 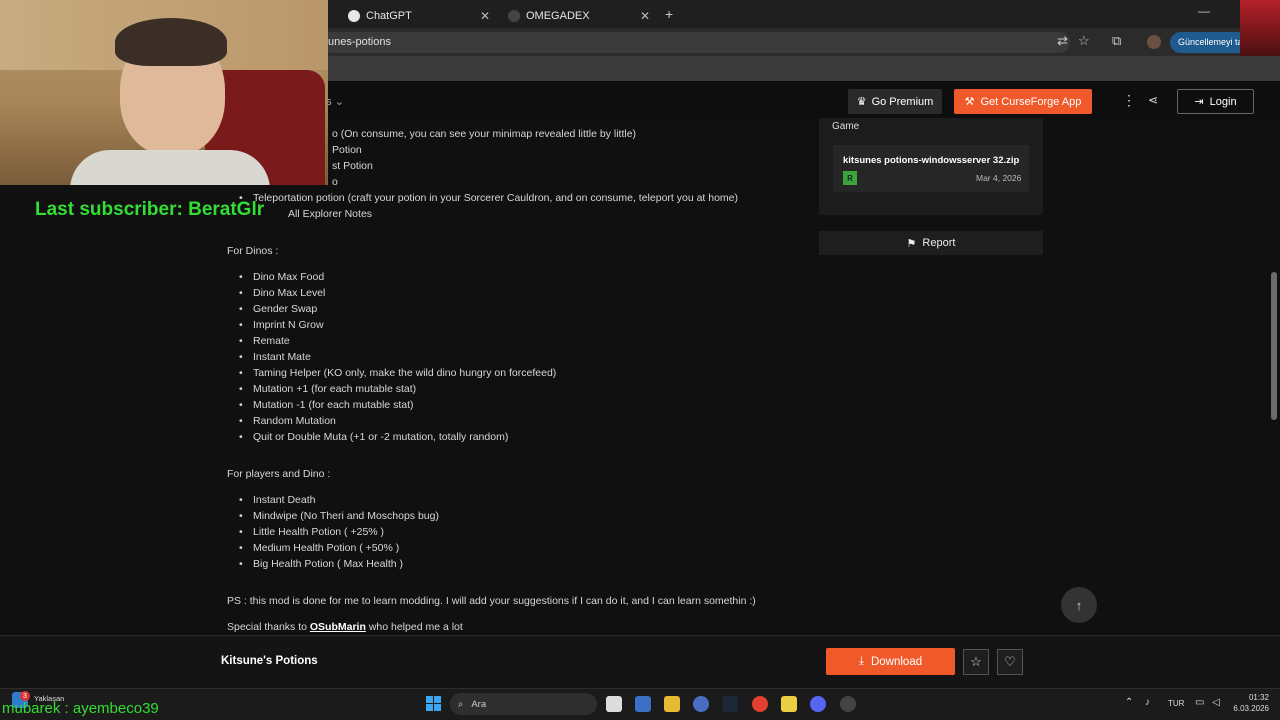 What do you see at coordinates (1199, 702) in the screenshot?
I see `network-icon: ▭` at bounding box center [1199, 702].